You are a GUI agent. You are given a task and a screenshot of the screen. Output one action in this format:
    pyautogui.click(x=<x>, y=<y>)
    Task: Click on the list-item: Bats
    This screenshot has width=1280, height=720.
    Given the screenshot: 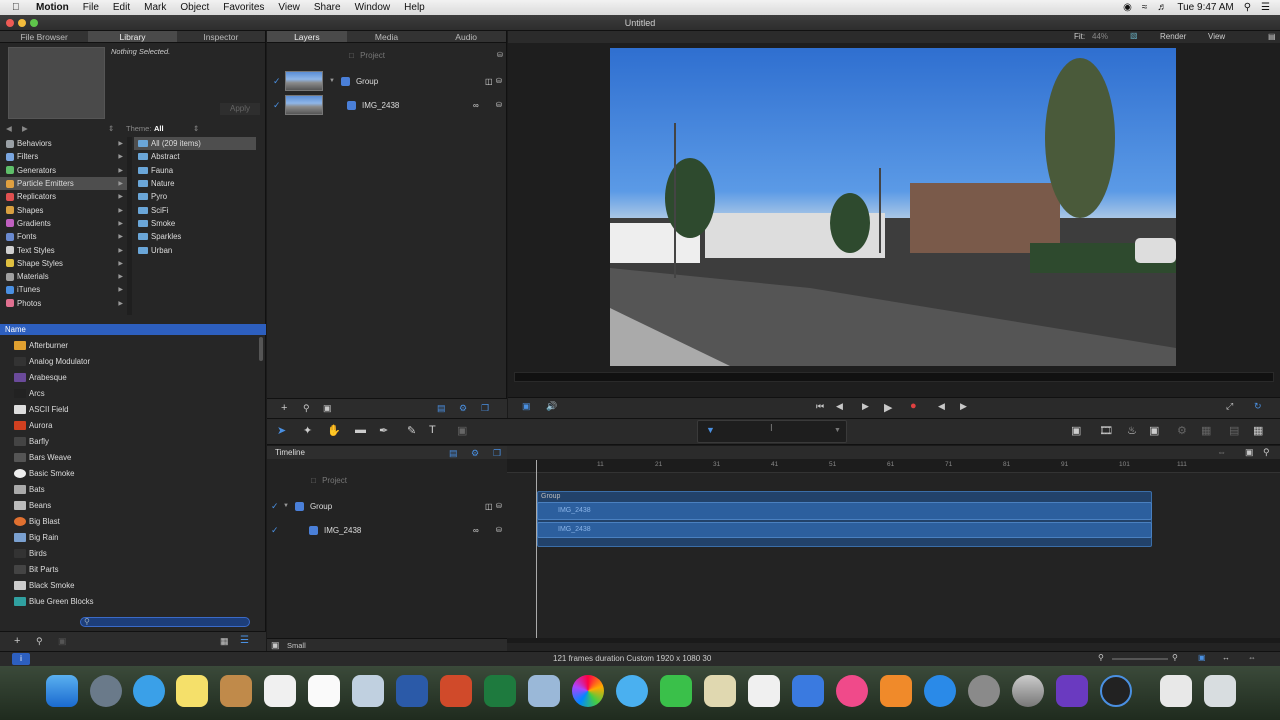 What is the action you would take?
    pyautogui.click(x=130, y=489)
    